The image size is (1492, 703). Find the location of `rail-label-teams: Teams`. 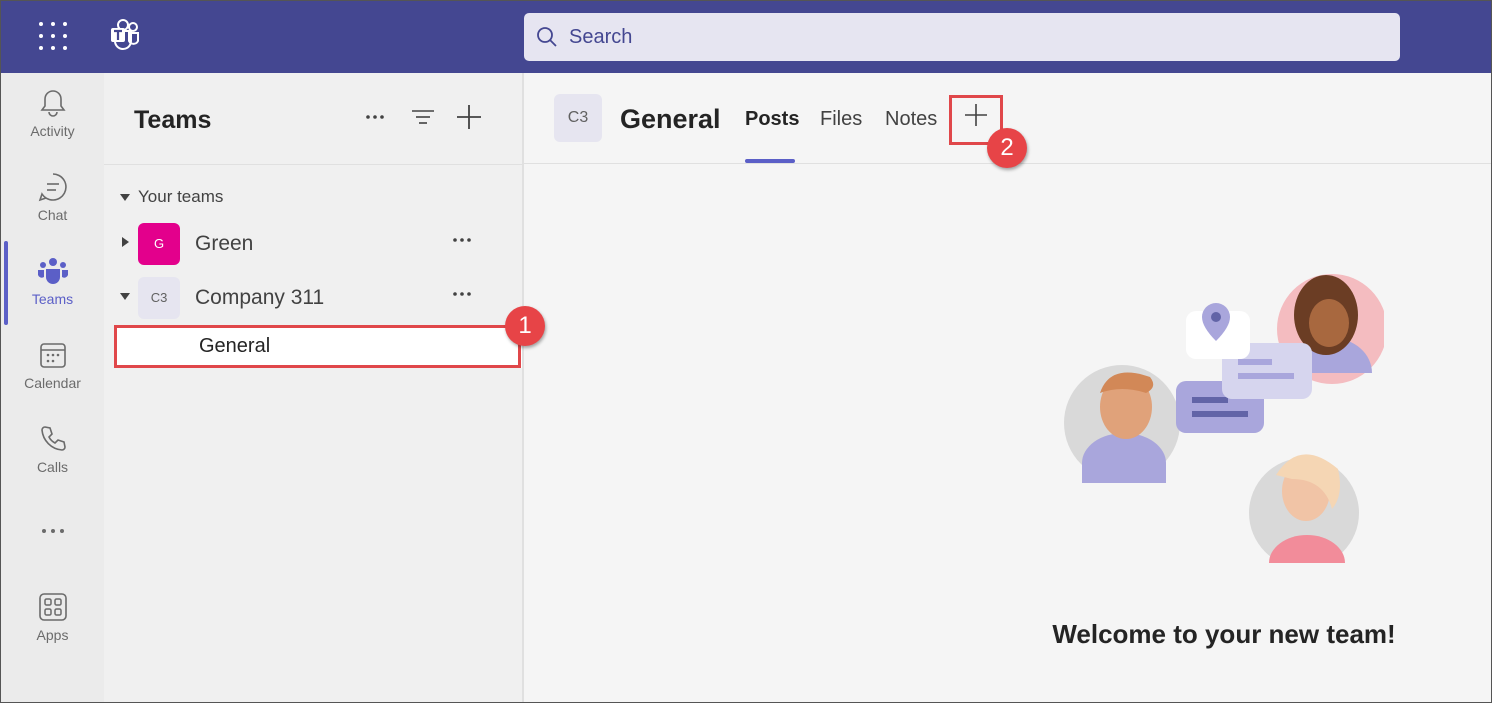

rail-label-teams: Teams is located at coordinates (52, 299).